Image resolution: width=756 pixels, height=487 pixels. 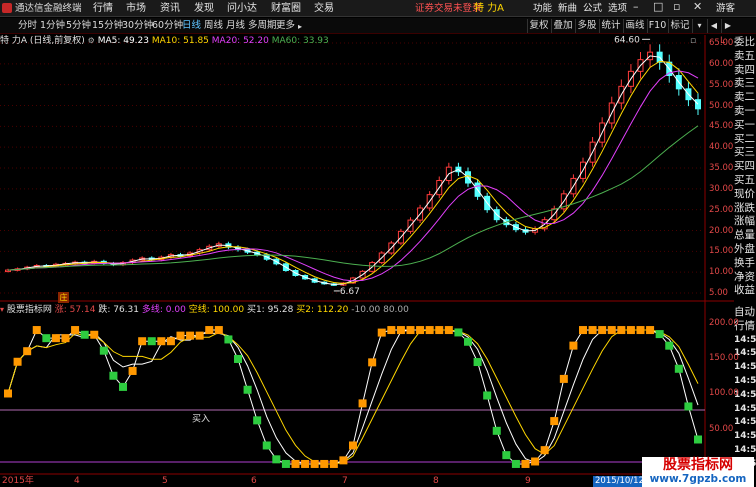 What do you see at coordinates (721, 126) in the screenshot?
I see `price-tick: 45.00` at bounding box center [721, 126].